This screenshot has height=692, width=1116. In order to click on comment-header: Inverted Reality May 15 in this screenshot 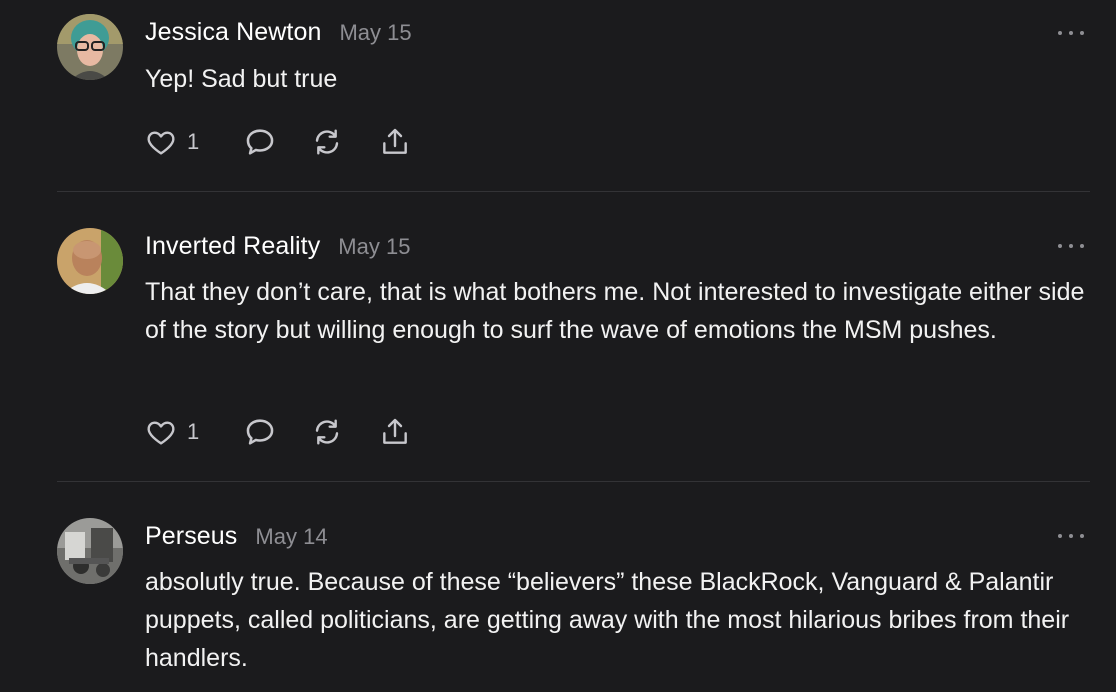, I will do `click(277, 246)`.